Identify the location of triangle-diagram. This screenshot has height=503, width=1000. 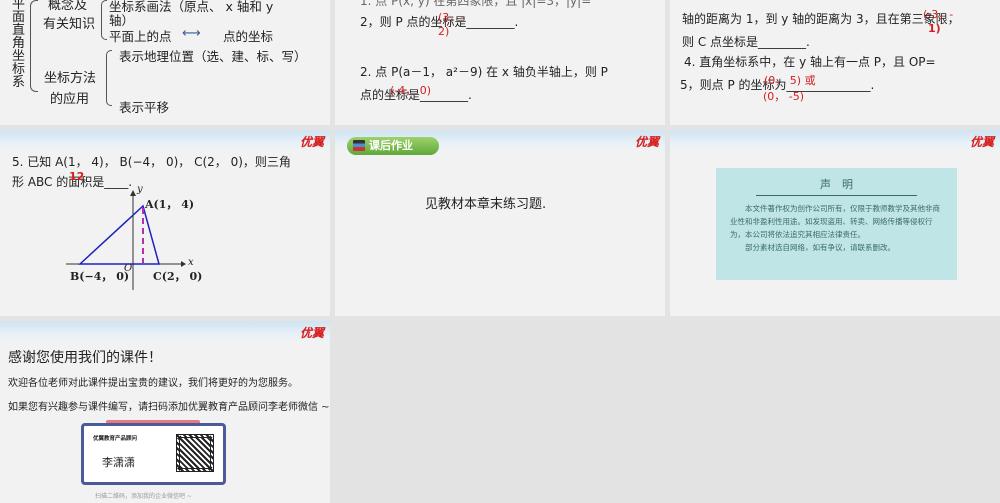
(126, 240).